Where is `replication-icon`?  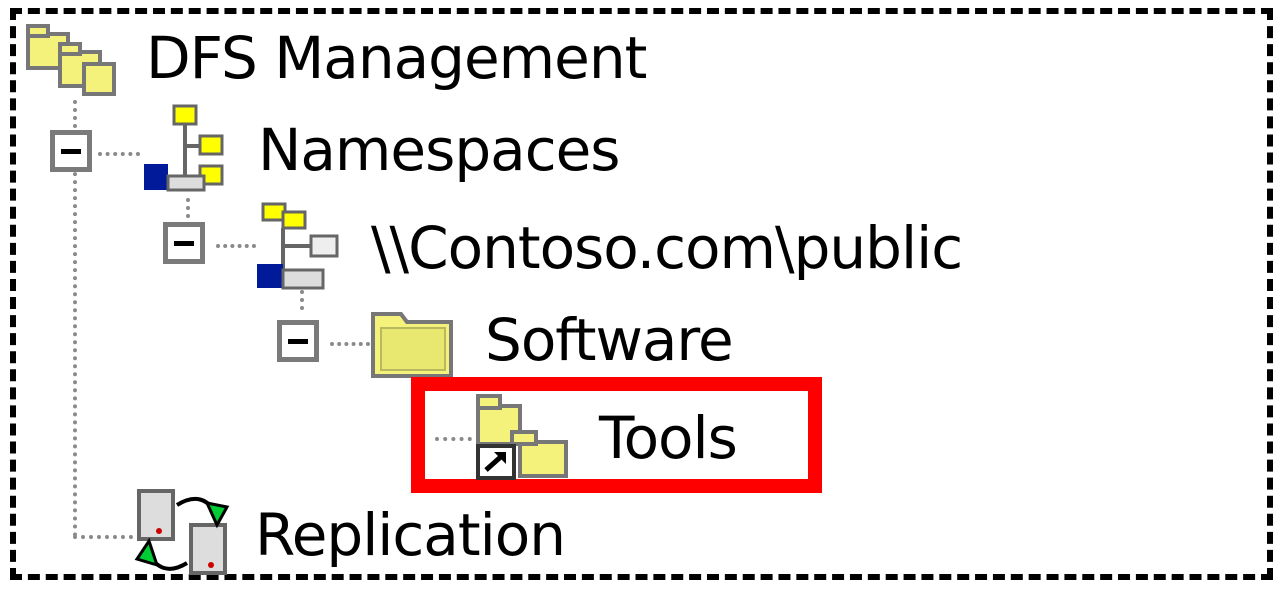
replication-icon is located at coordinates (182, 532).